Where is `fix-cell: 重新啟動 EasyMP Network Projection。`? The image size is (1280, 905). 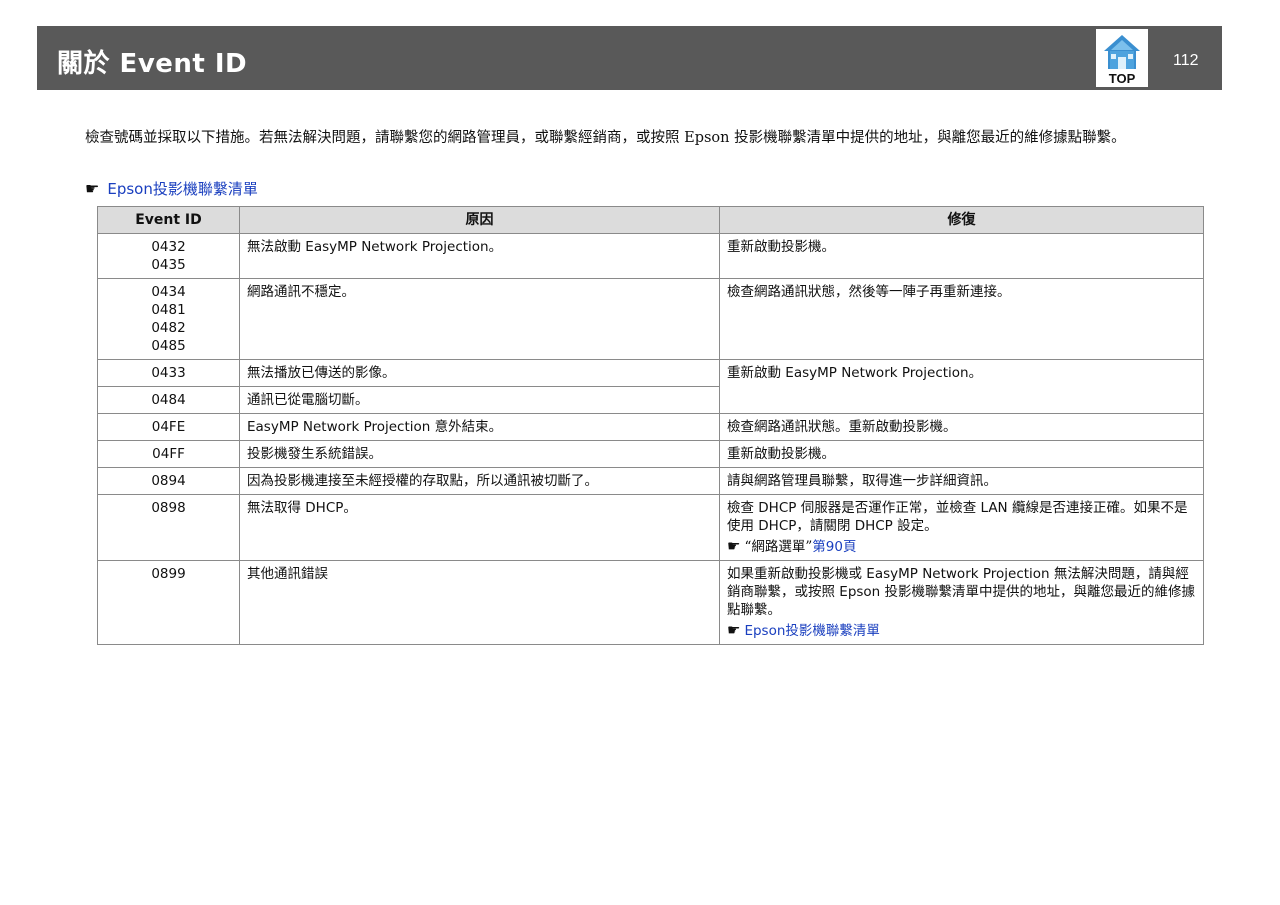
fix-cell: 重新啟動 EasyMP Network Projection。 is located at coordinates (961, 386).